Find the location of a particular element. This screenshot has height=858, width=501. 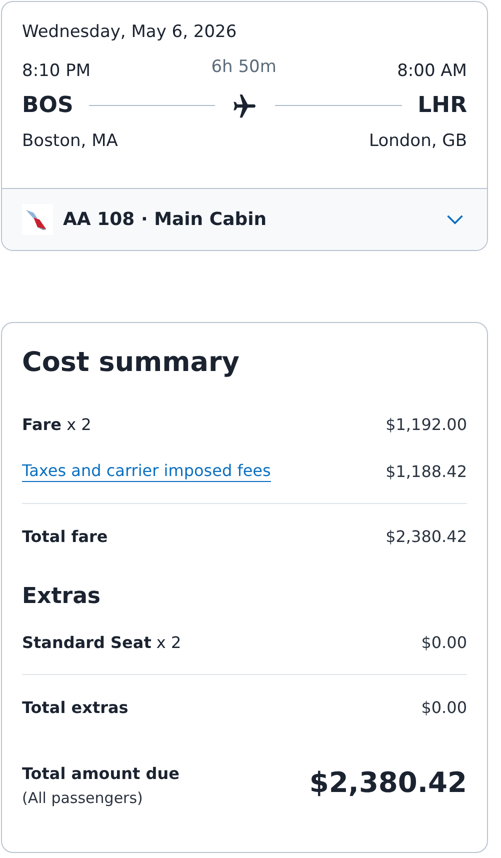

section-title: Cost summary is located at coordinates (131, 363).